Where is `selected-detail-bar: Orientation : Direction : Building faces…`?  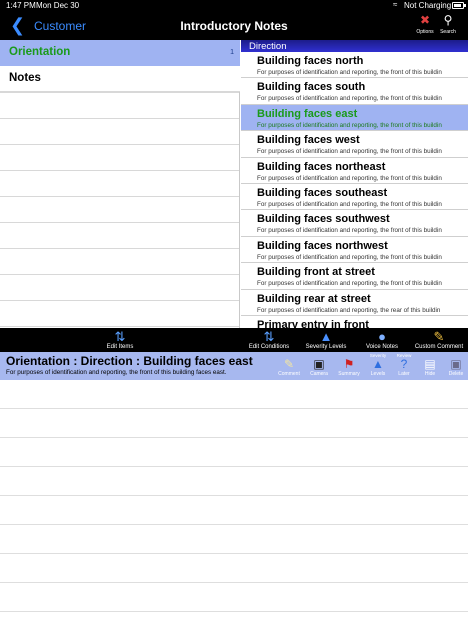 selected-detail-bar: Orientation : Direction : Building faces… is located at coordinates (234, 366).